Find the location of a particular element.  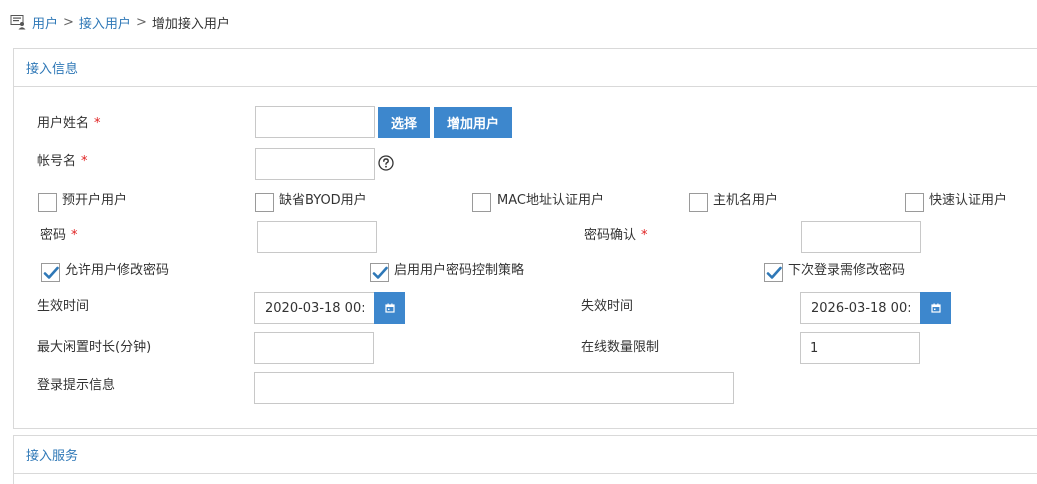

password-label-text: 密码 is located at coordinates (53, 235).